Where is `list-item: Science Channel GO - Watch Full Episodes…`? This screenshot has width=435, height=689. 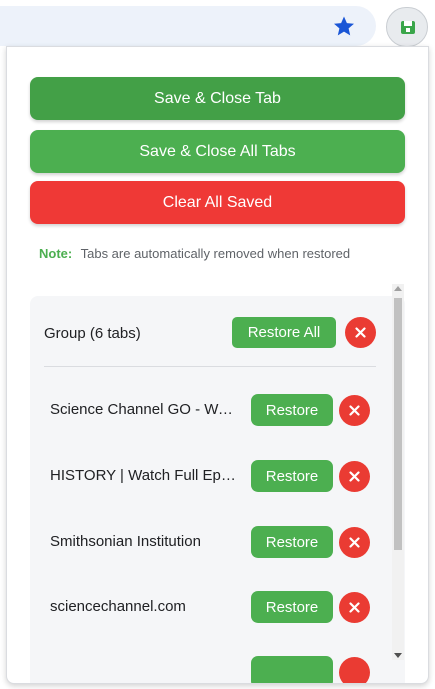
list-item: Science Channel GO - Watch Full Episodes… is located at coordinates (203, 410).